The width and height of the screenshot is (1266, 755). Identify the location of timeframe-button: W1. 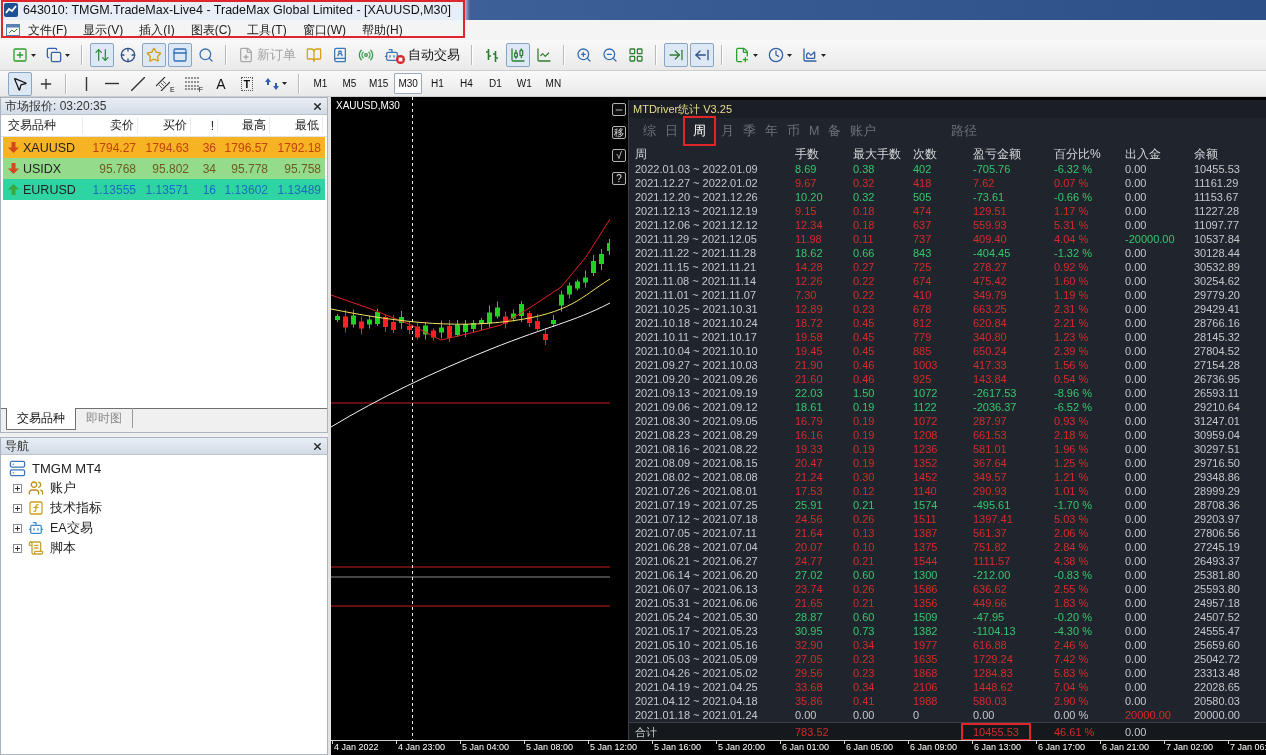
(524, 83).